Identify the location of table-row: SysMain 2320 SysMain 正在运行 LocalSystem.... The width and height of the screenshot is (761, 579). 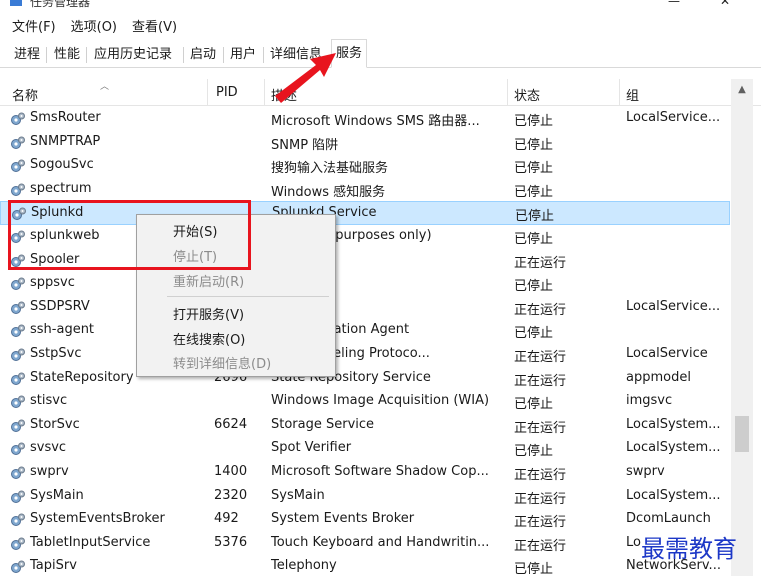
(365, 497).